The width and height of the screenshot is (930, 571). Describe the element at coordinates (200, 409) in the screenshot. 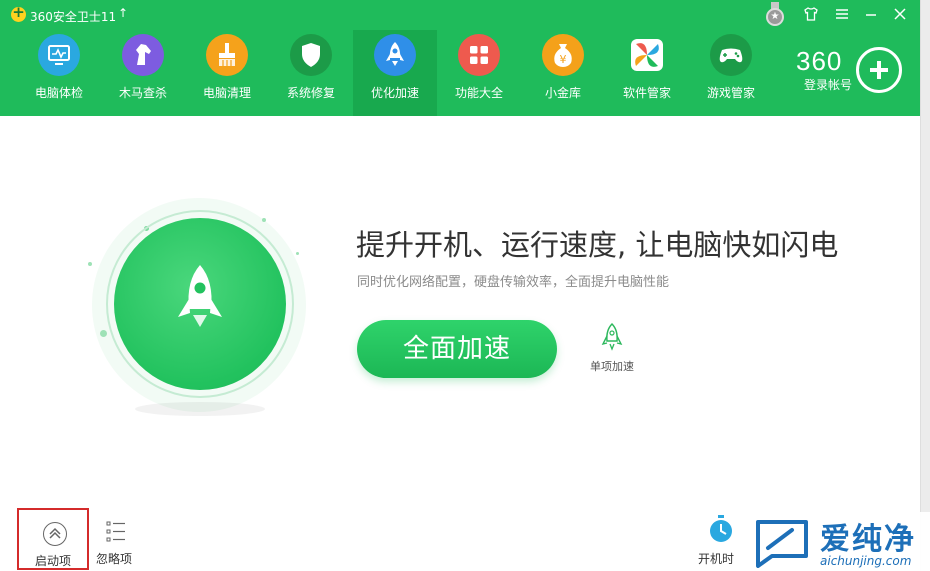

I see `hero-shadow` at that location.